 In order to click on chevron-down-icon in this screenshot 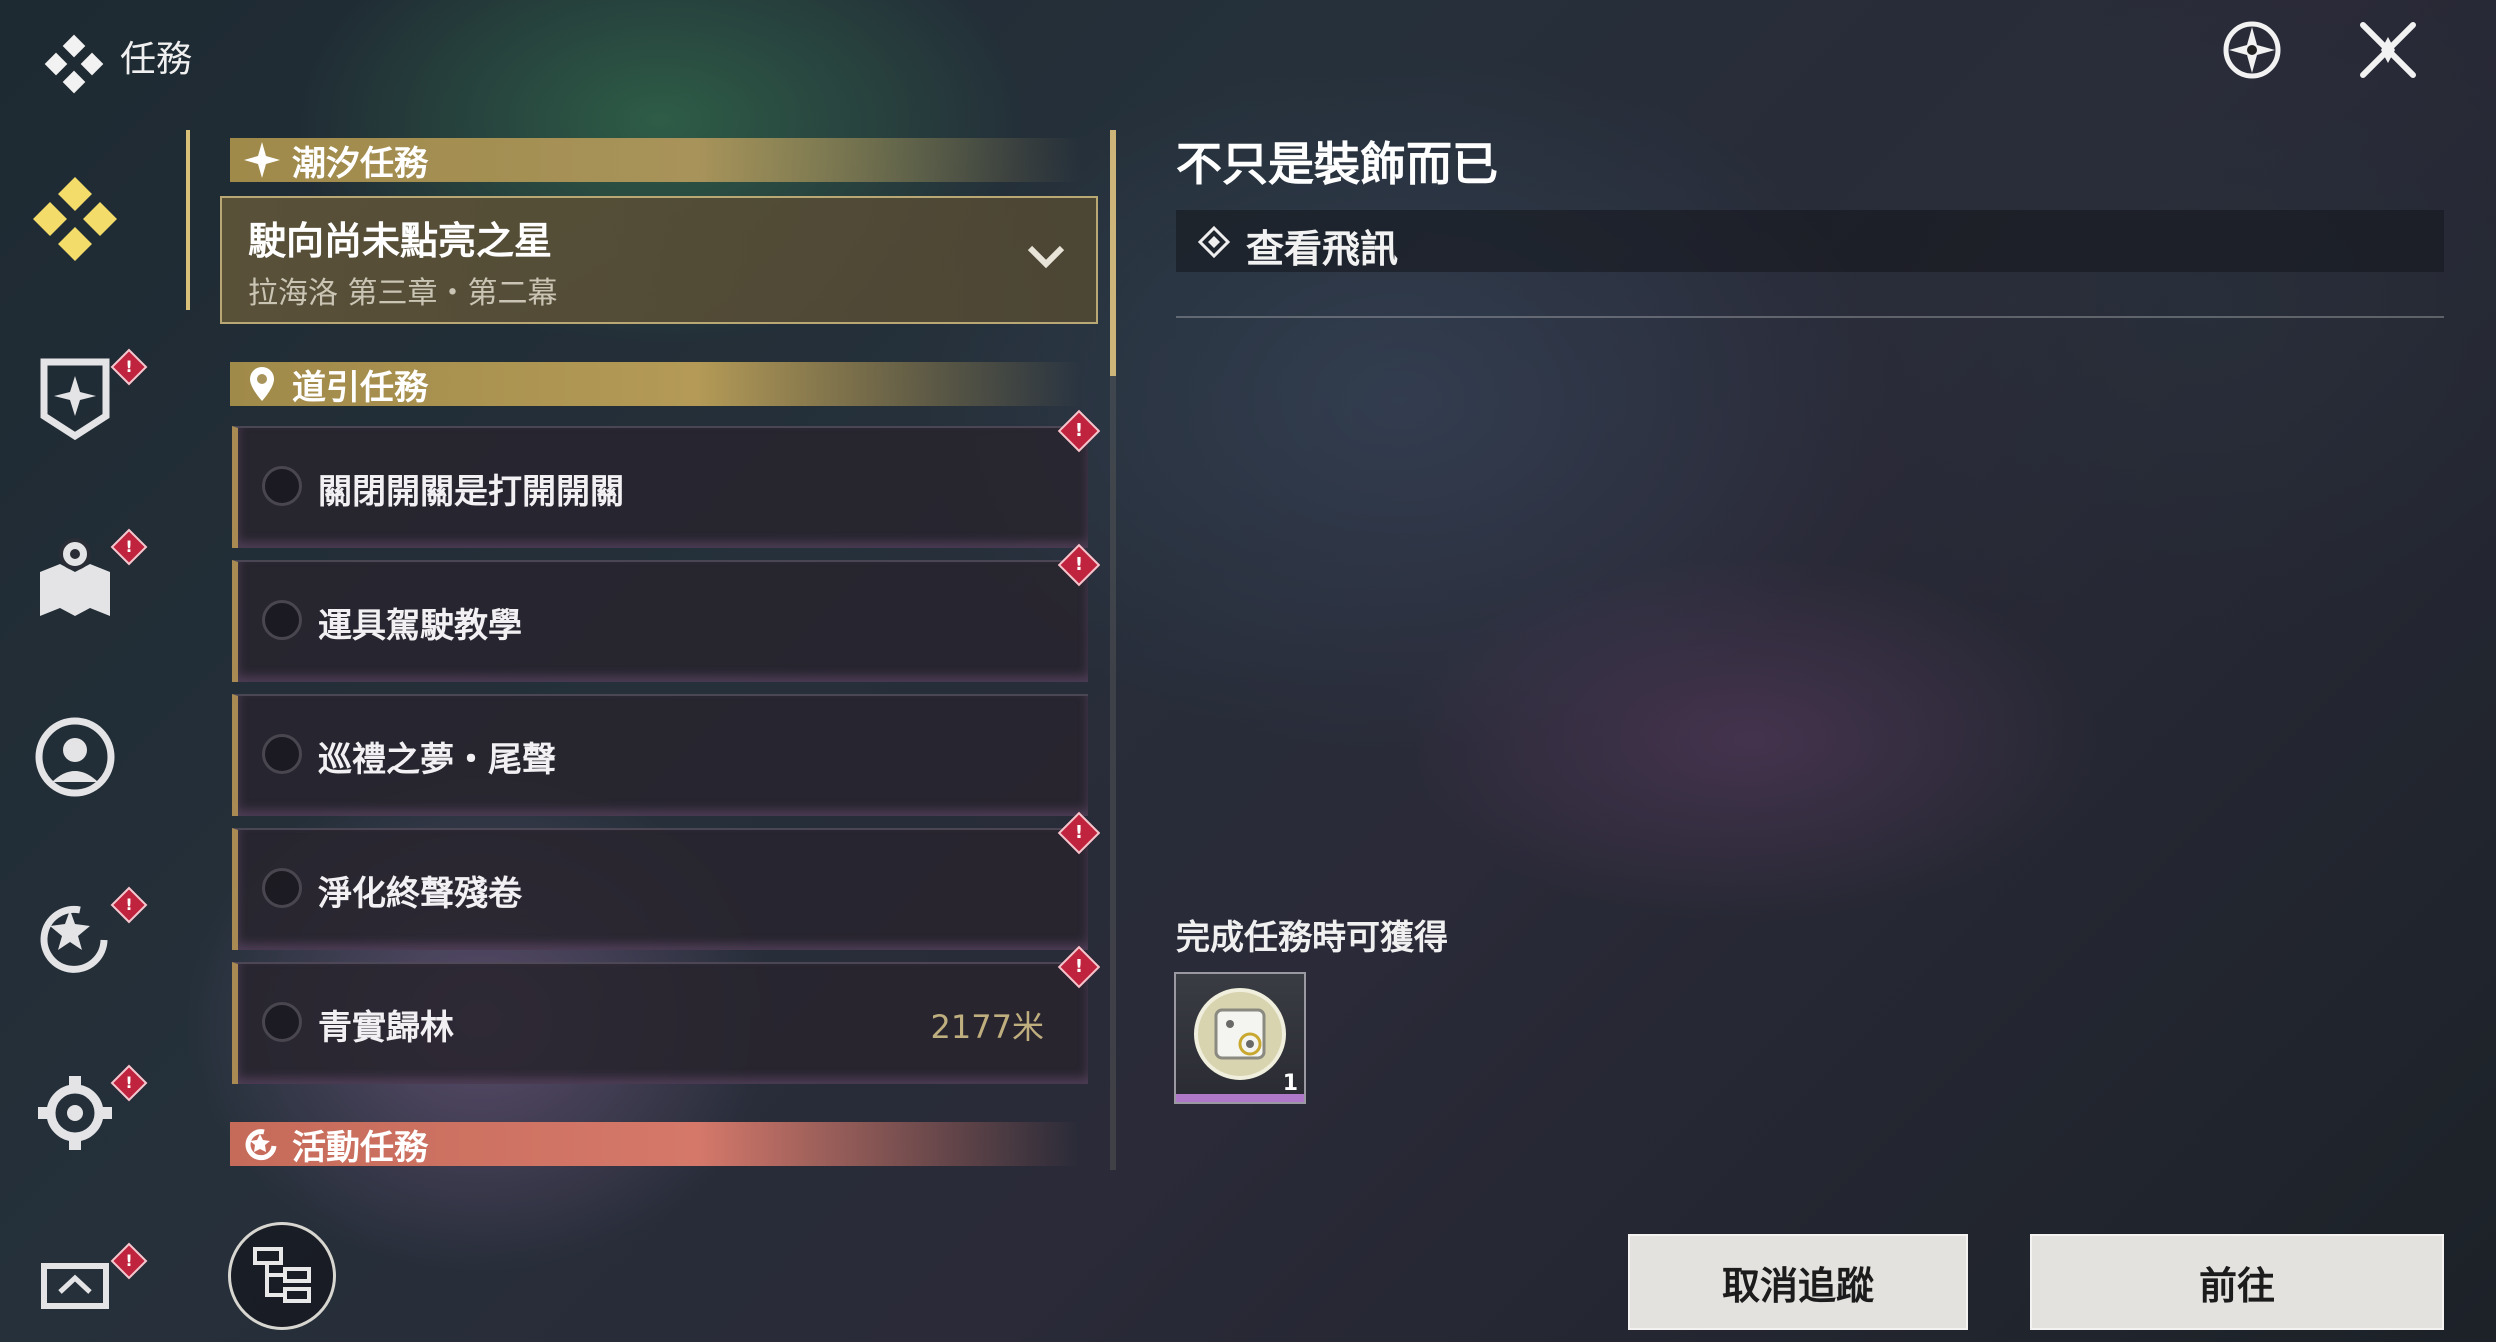, I will do `click(1046, 257)`.